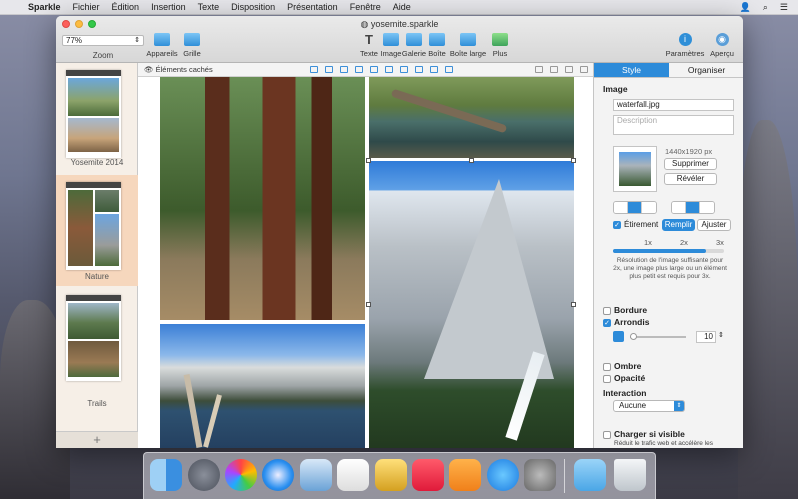 The image size is (798, 499). I want to click on slider-knob, so click(633, 336).